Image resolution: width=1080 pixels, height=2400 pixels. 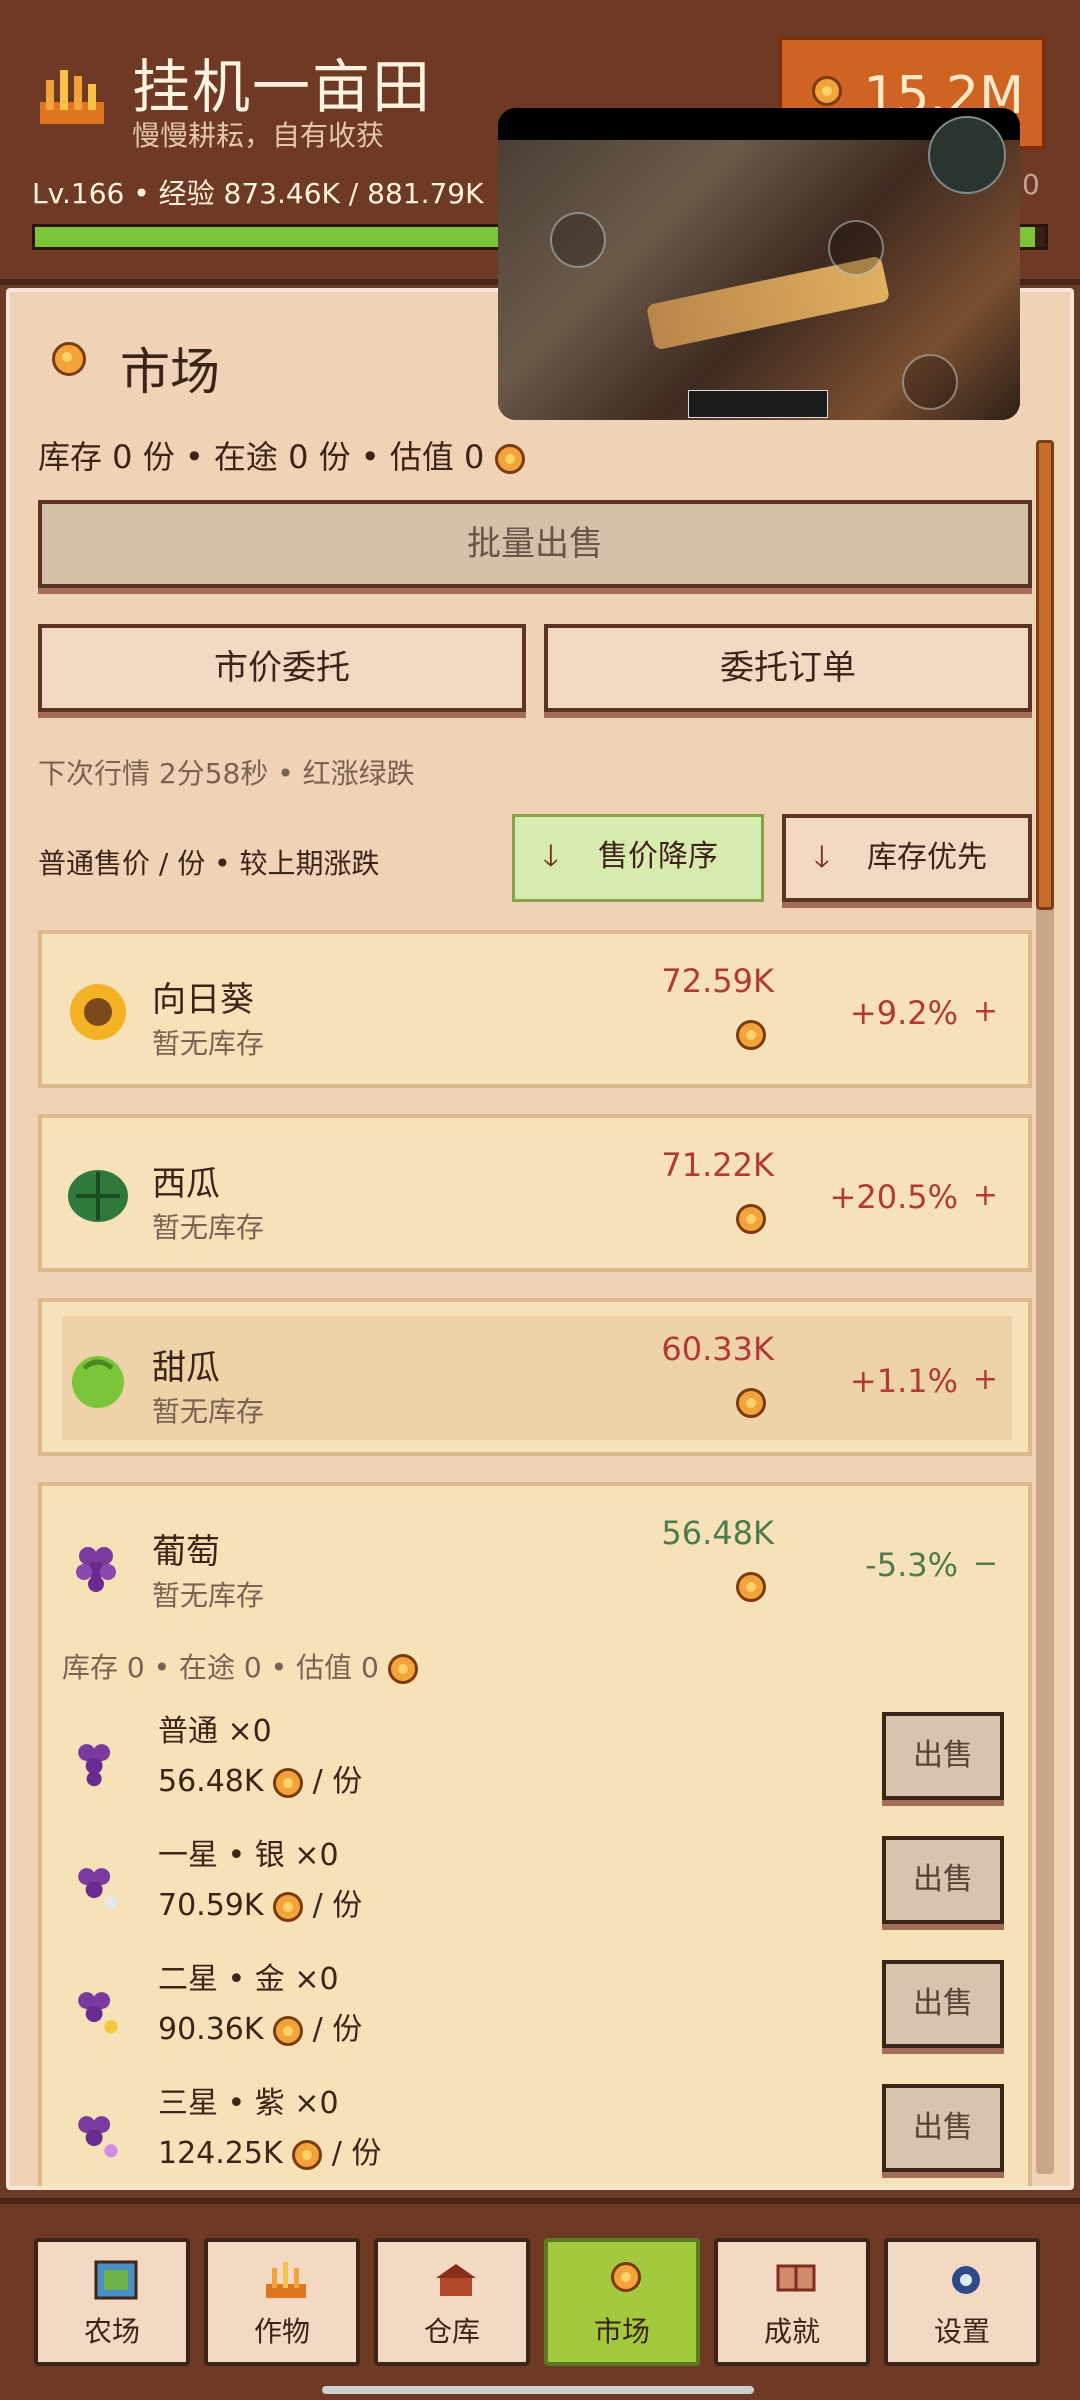 I want to click on quality-price: 56.48K / 份, so click(x=260, y=1778).